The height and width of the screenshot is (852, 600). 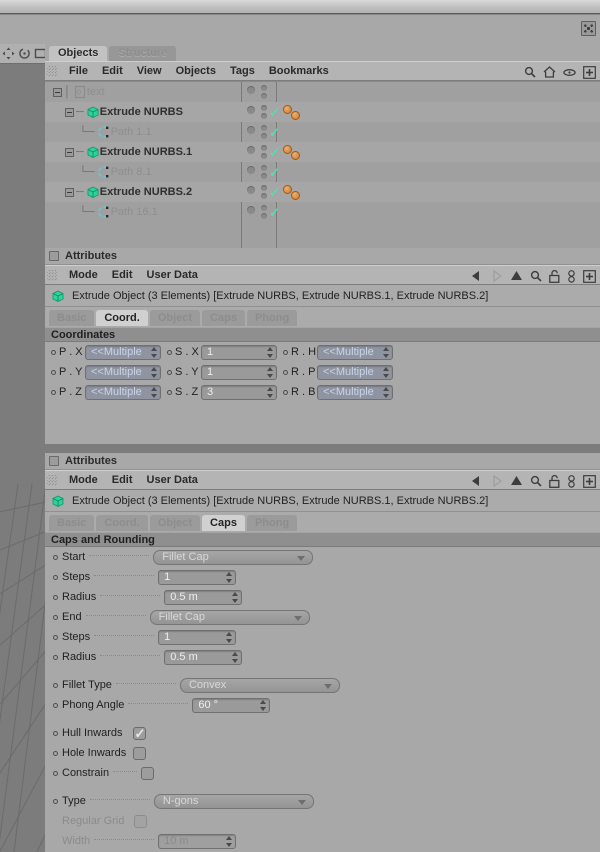 What do you see at coordinates (148, 773) in the screenshot?
I see `constrain-checkbox` at bounding box center [148, 773].